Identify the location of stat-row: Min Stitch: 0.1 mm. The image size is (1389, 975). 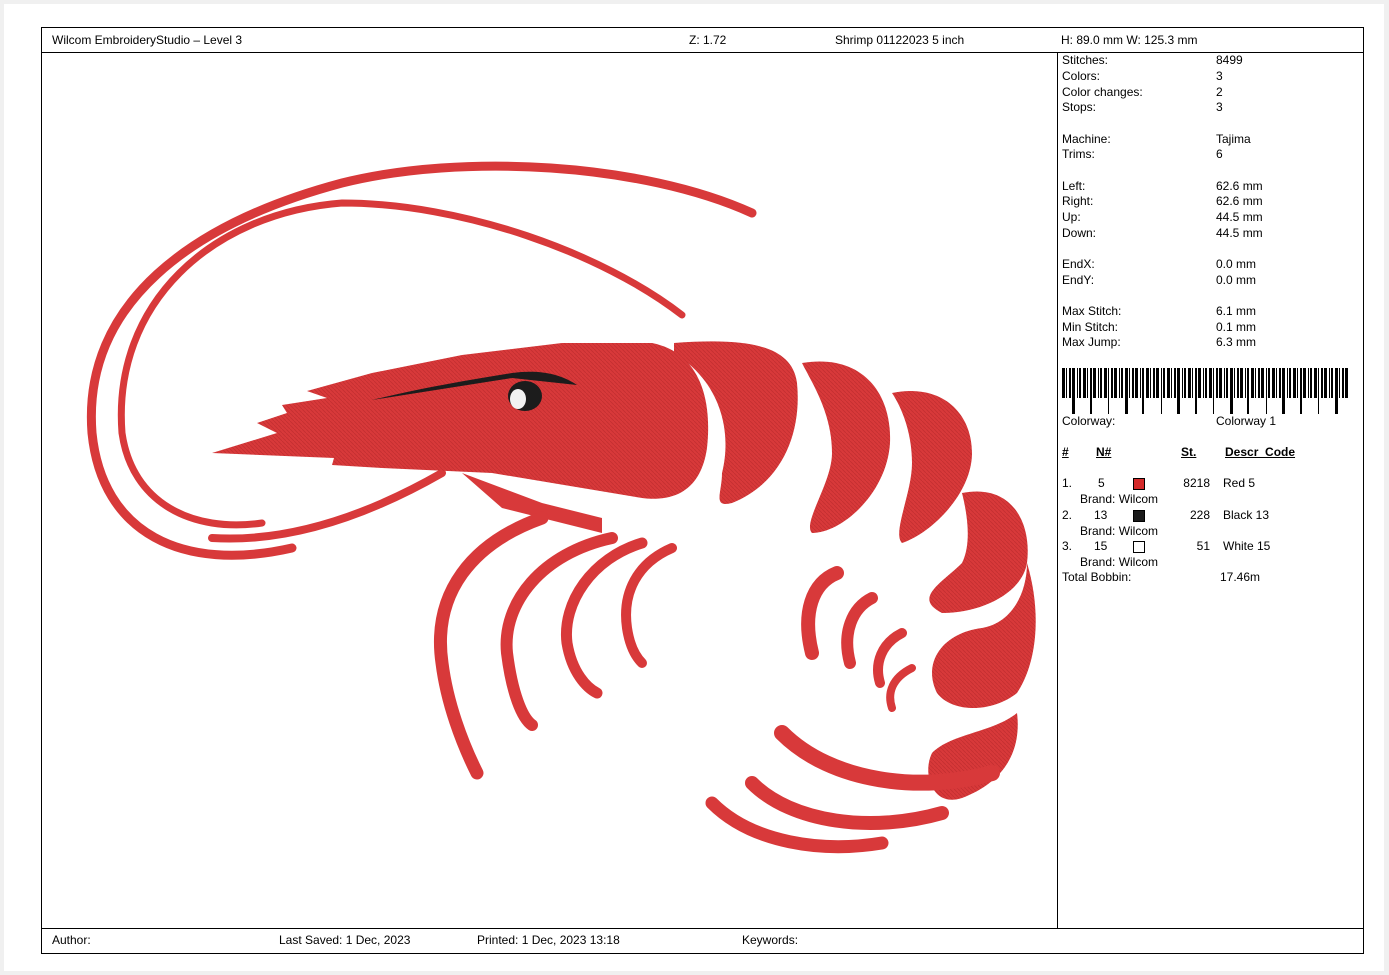
(1212, 328).